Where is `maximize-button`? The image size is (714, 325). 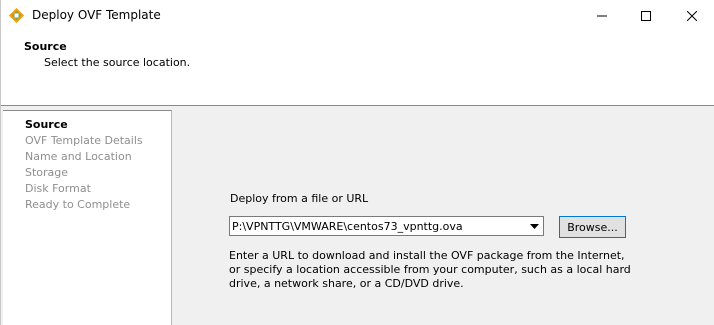
maximize-button is located at coordinates (646, 15).